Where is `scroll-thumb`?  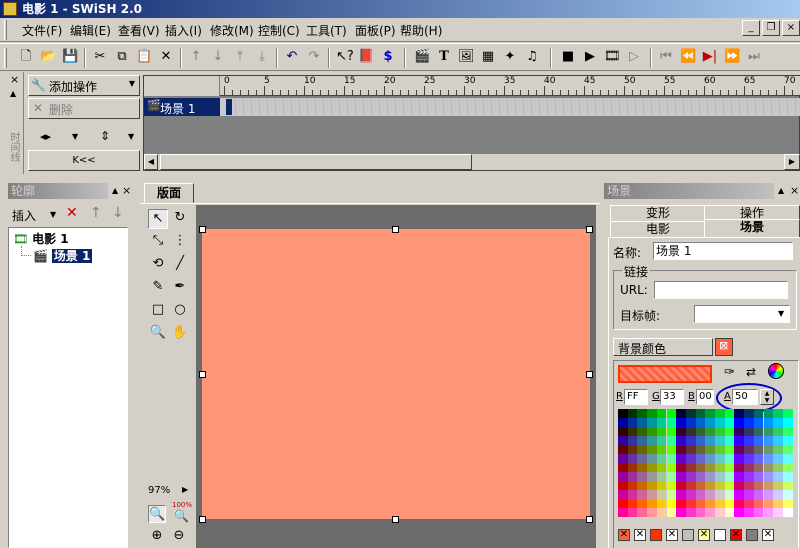 scroll-thumb is located at coordinates (316, 162).